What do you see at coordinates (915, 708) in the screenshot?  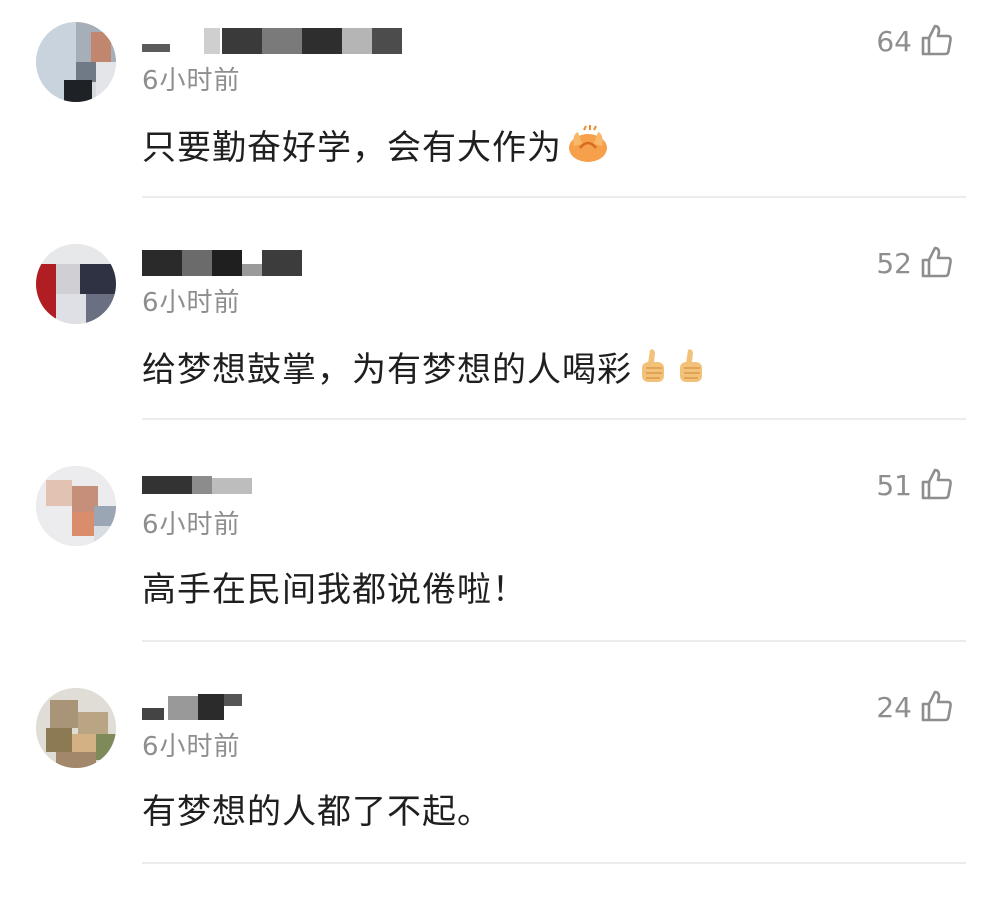 I see `like-button: 24` at bounding box center [915, 708].